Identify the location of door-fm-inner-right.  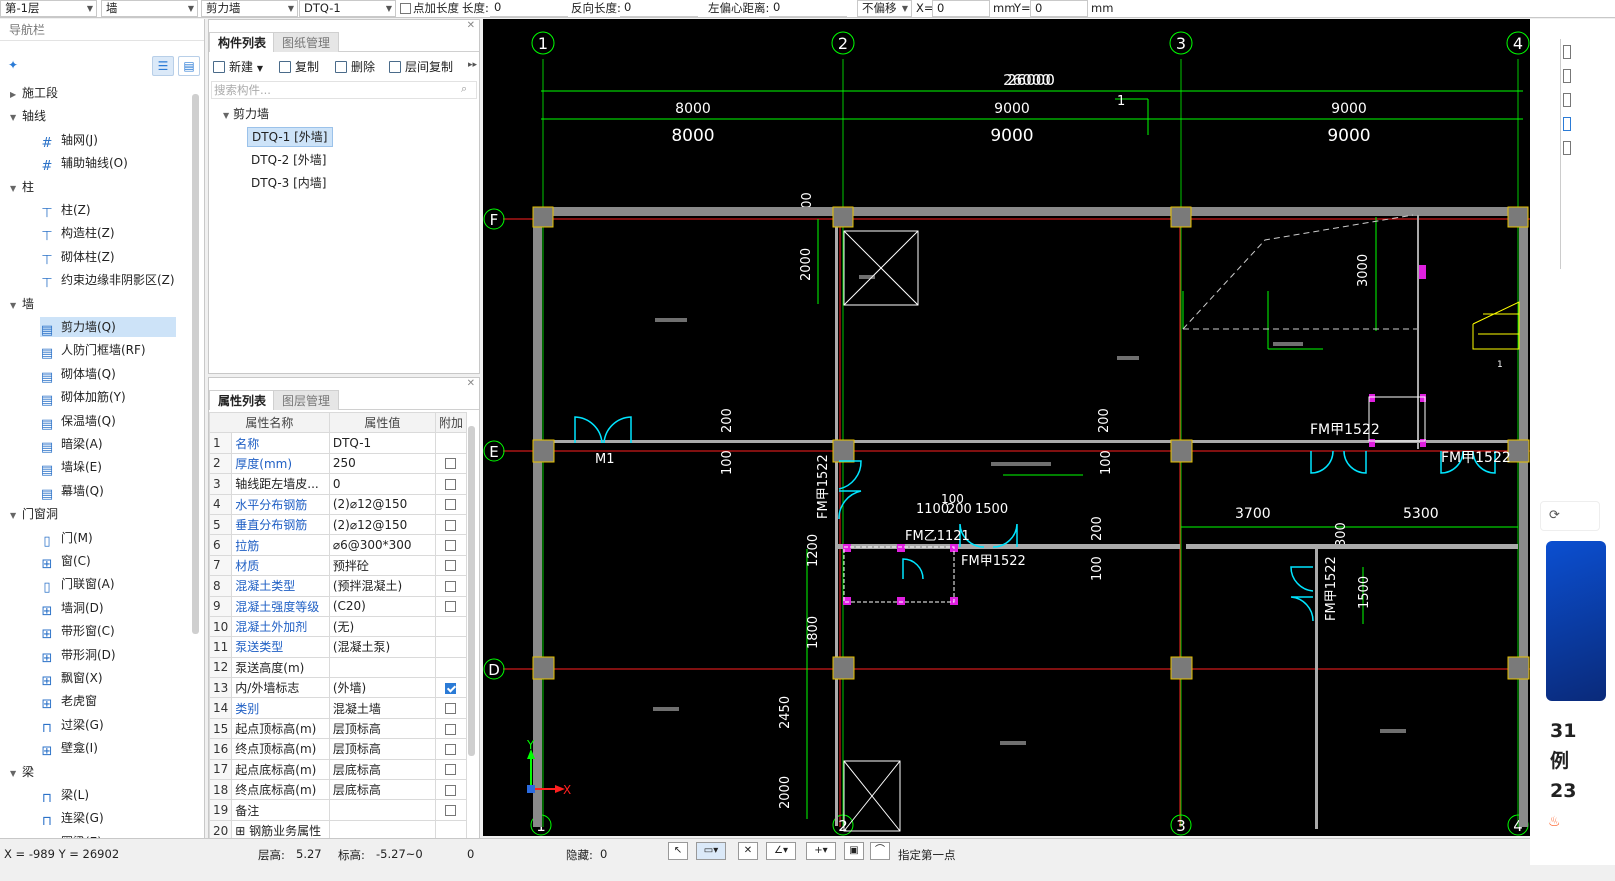
(1005, 535).